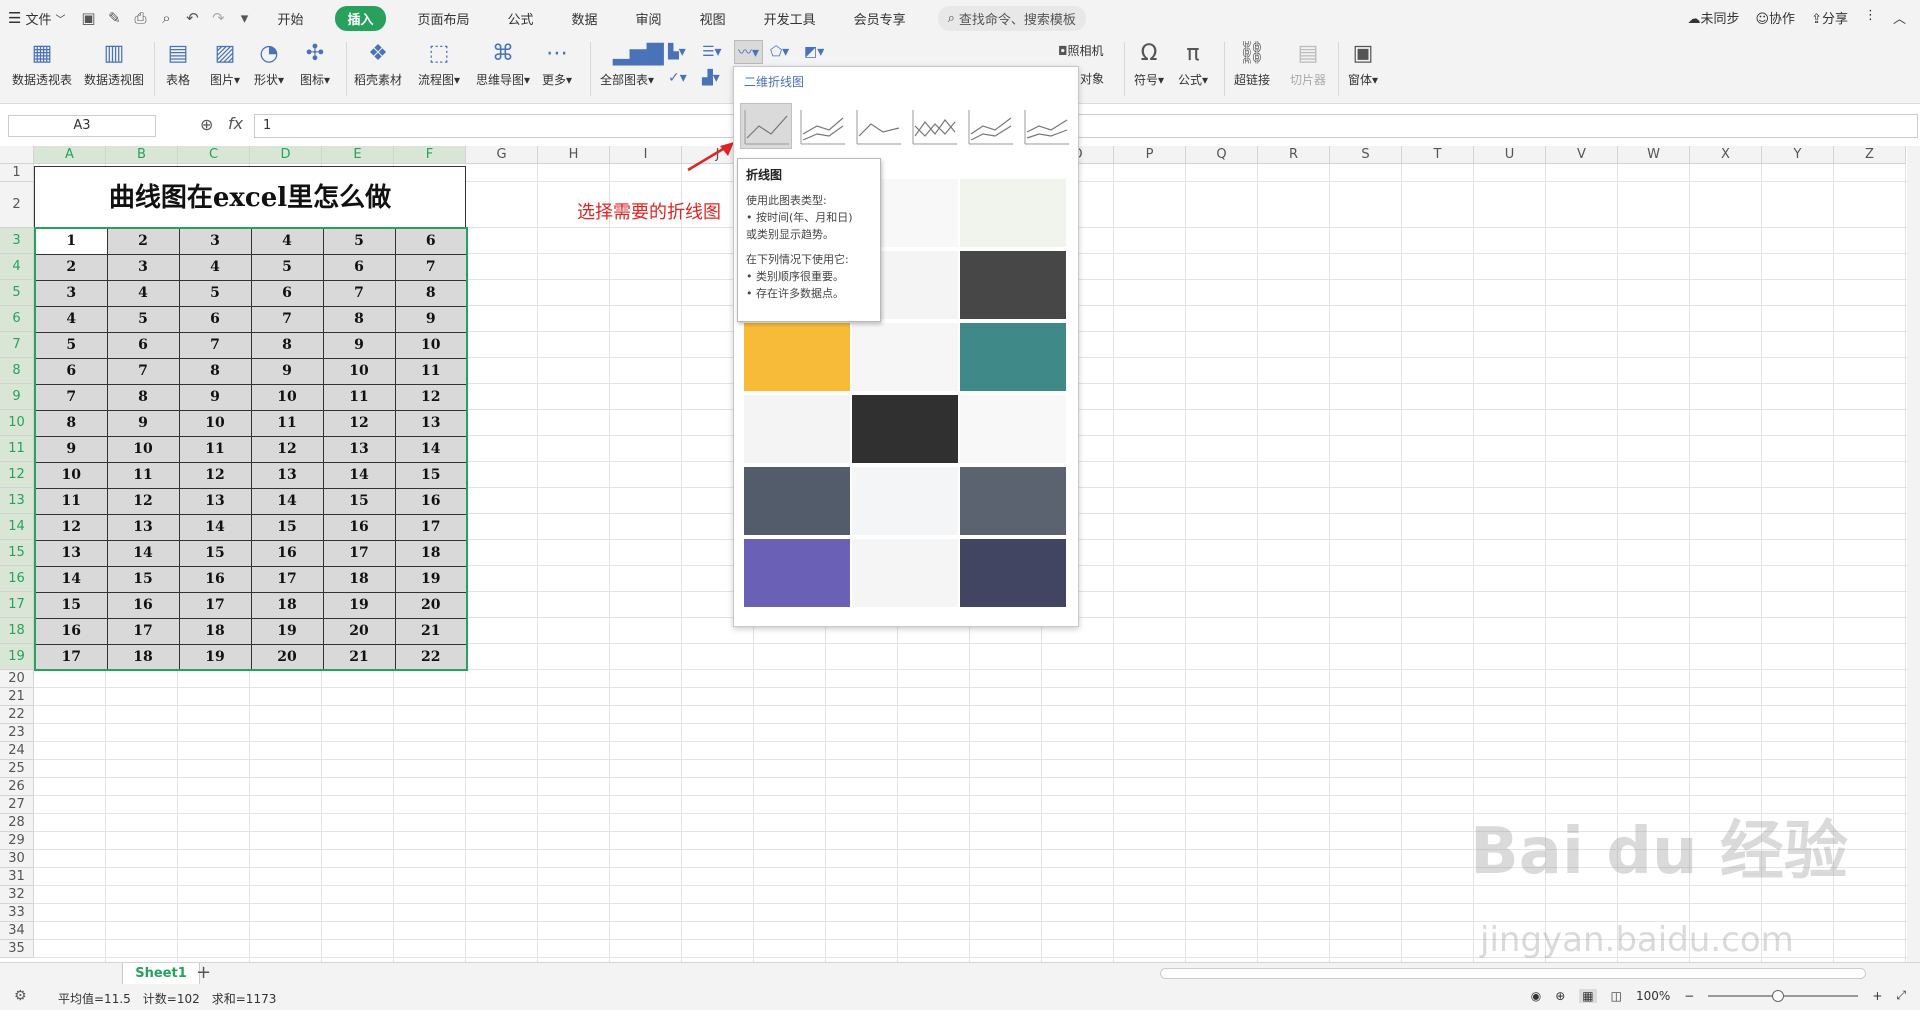  Describe the element at coordinates (88, 18) in the screenshot. I see `save-icon: ▣` at that location.